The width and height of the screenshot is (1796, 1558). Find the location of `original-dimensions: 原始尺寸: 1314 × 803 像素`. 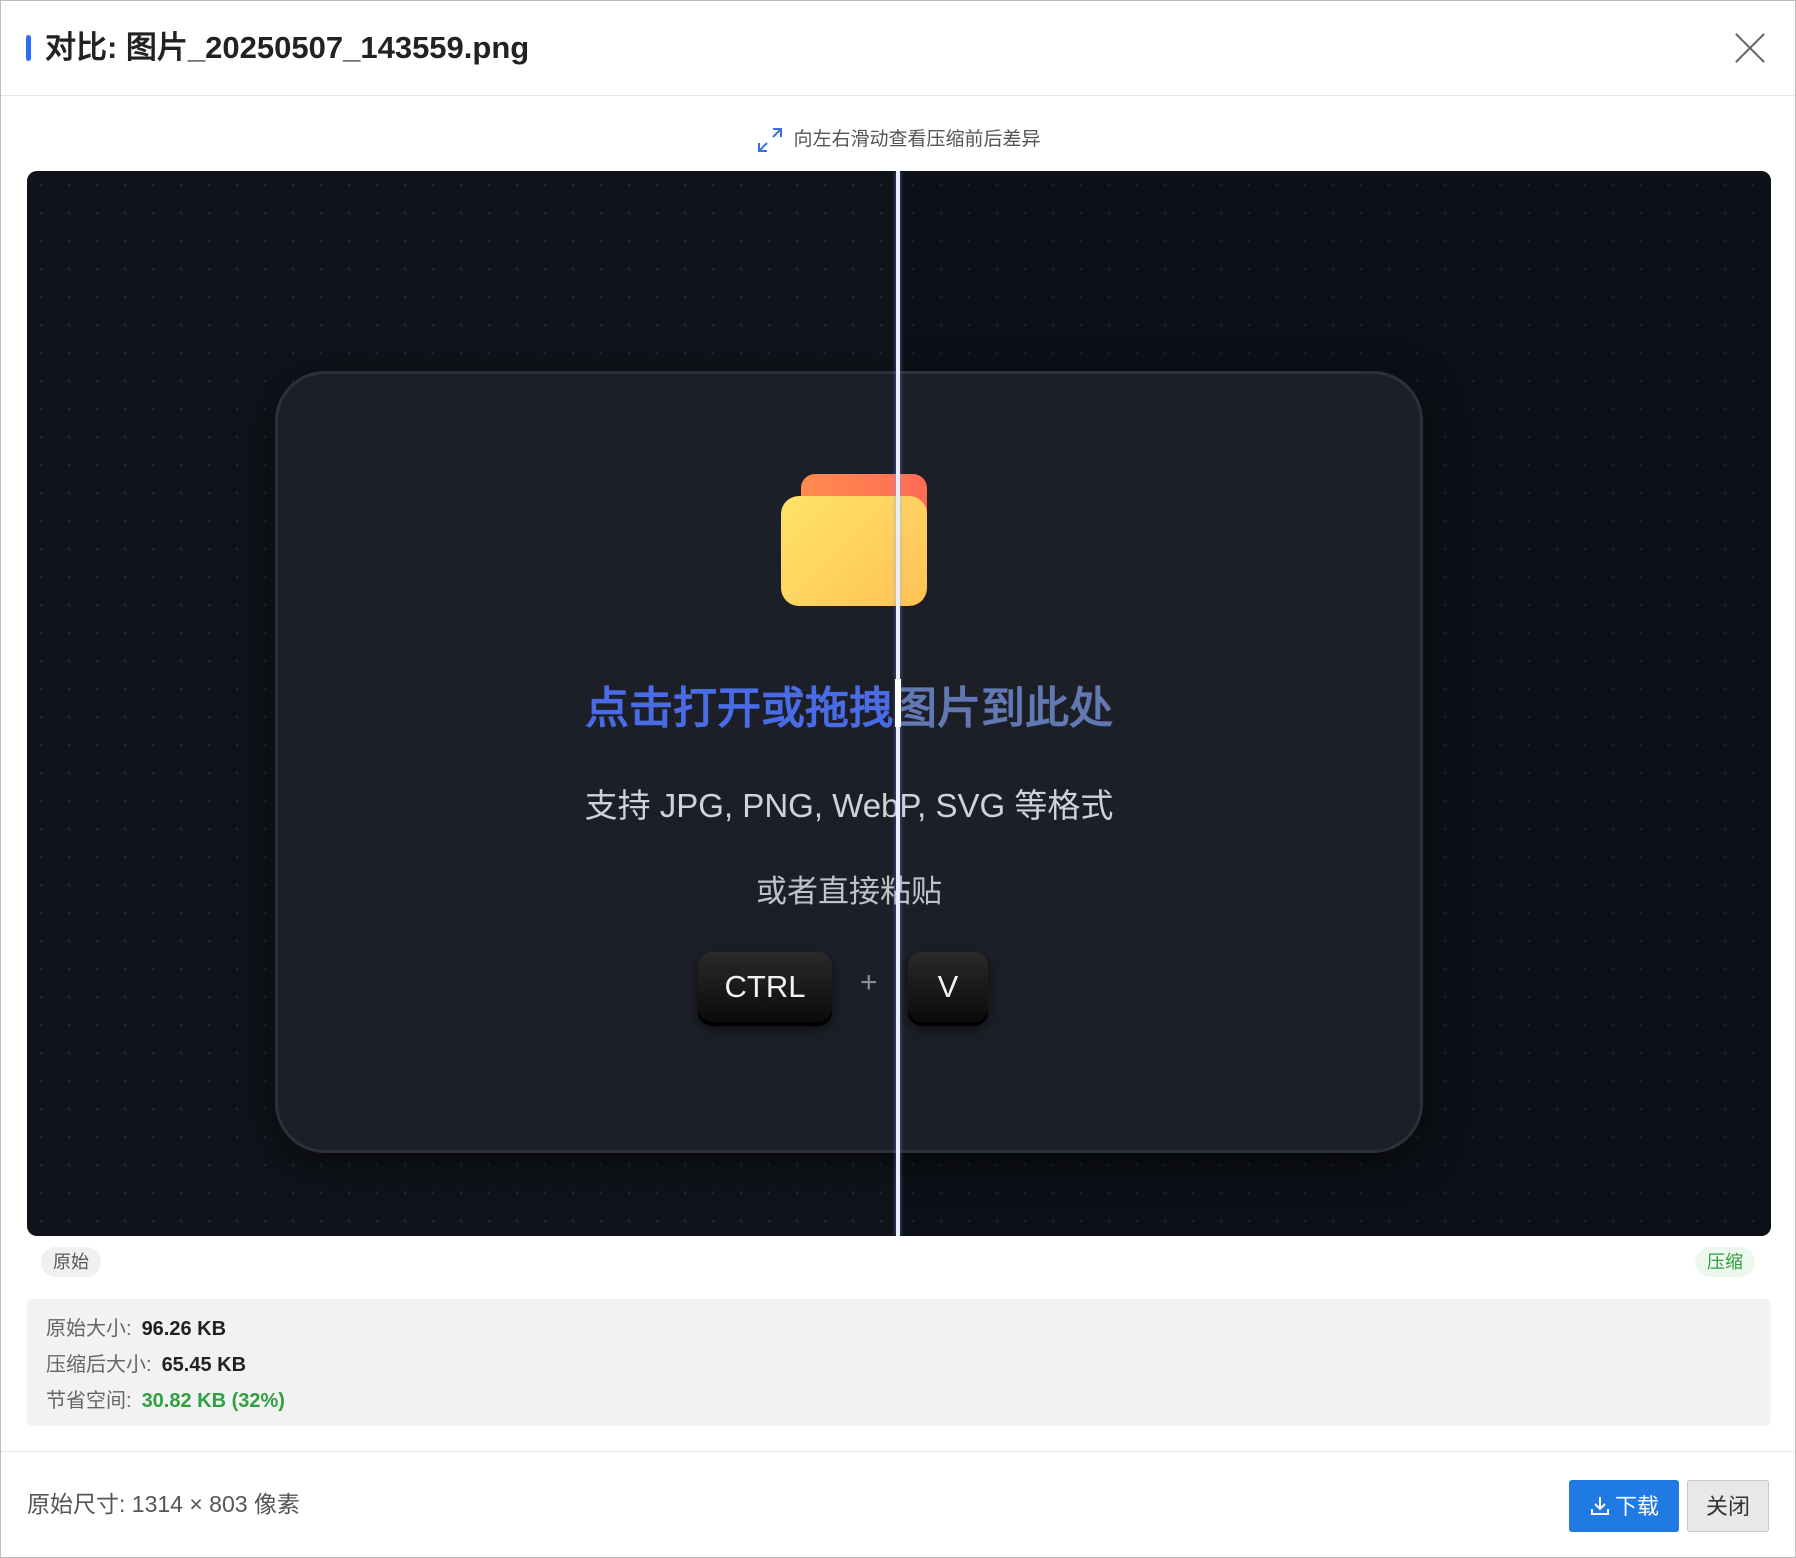

original-dimensions: 原始尺寸: 1314 × 803 像素 is located at coordinates (163, 1504).